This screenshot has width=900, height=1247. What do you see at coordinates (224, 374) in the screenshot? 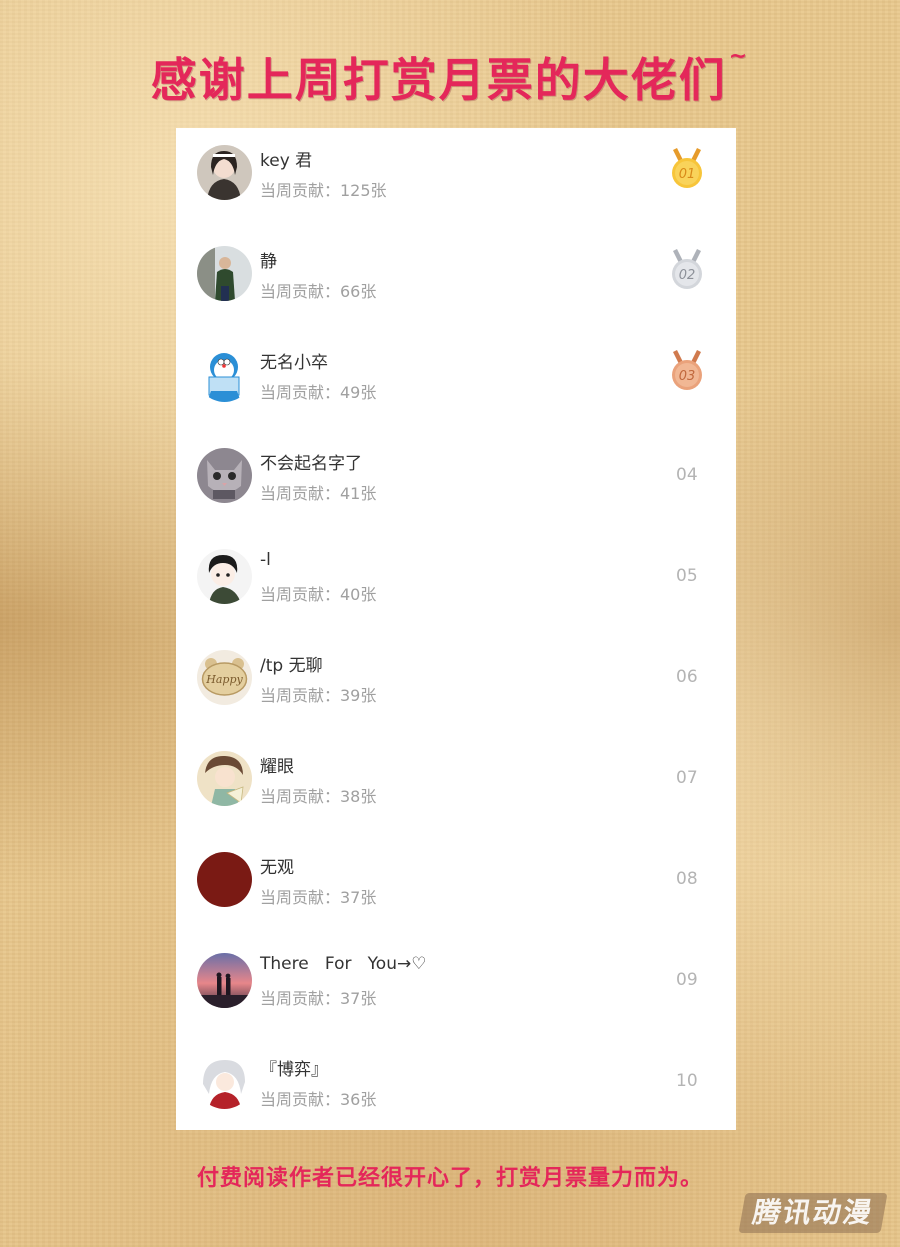
I see `doraemon-avatar-icon` at bounding box center [224, 374].